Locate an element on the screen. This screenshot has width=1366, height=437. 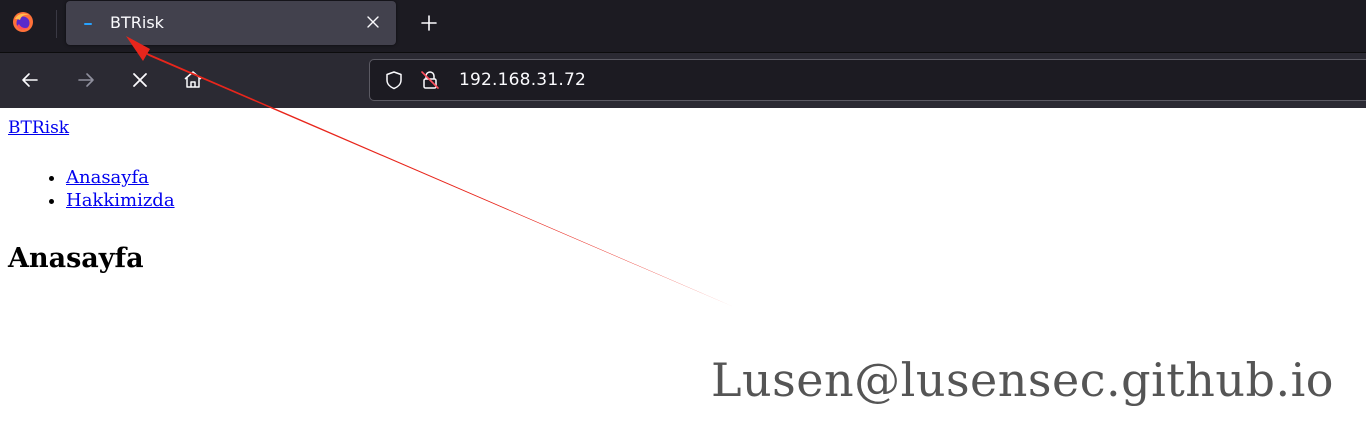
arrow-left-icon is located at coordinates (30, 80).